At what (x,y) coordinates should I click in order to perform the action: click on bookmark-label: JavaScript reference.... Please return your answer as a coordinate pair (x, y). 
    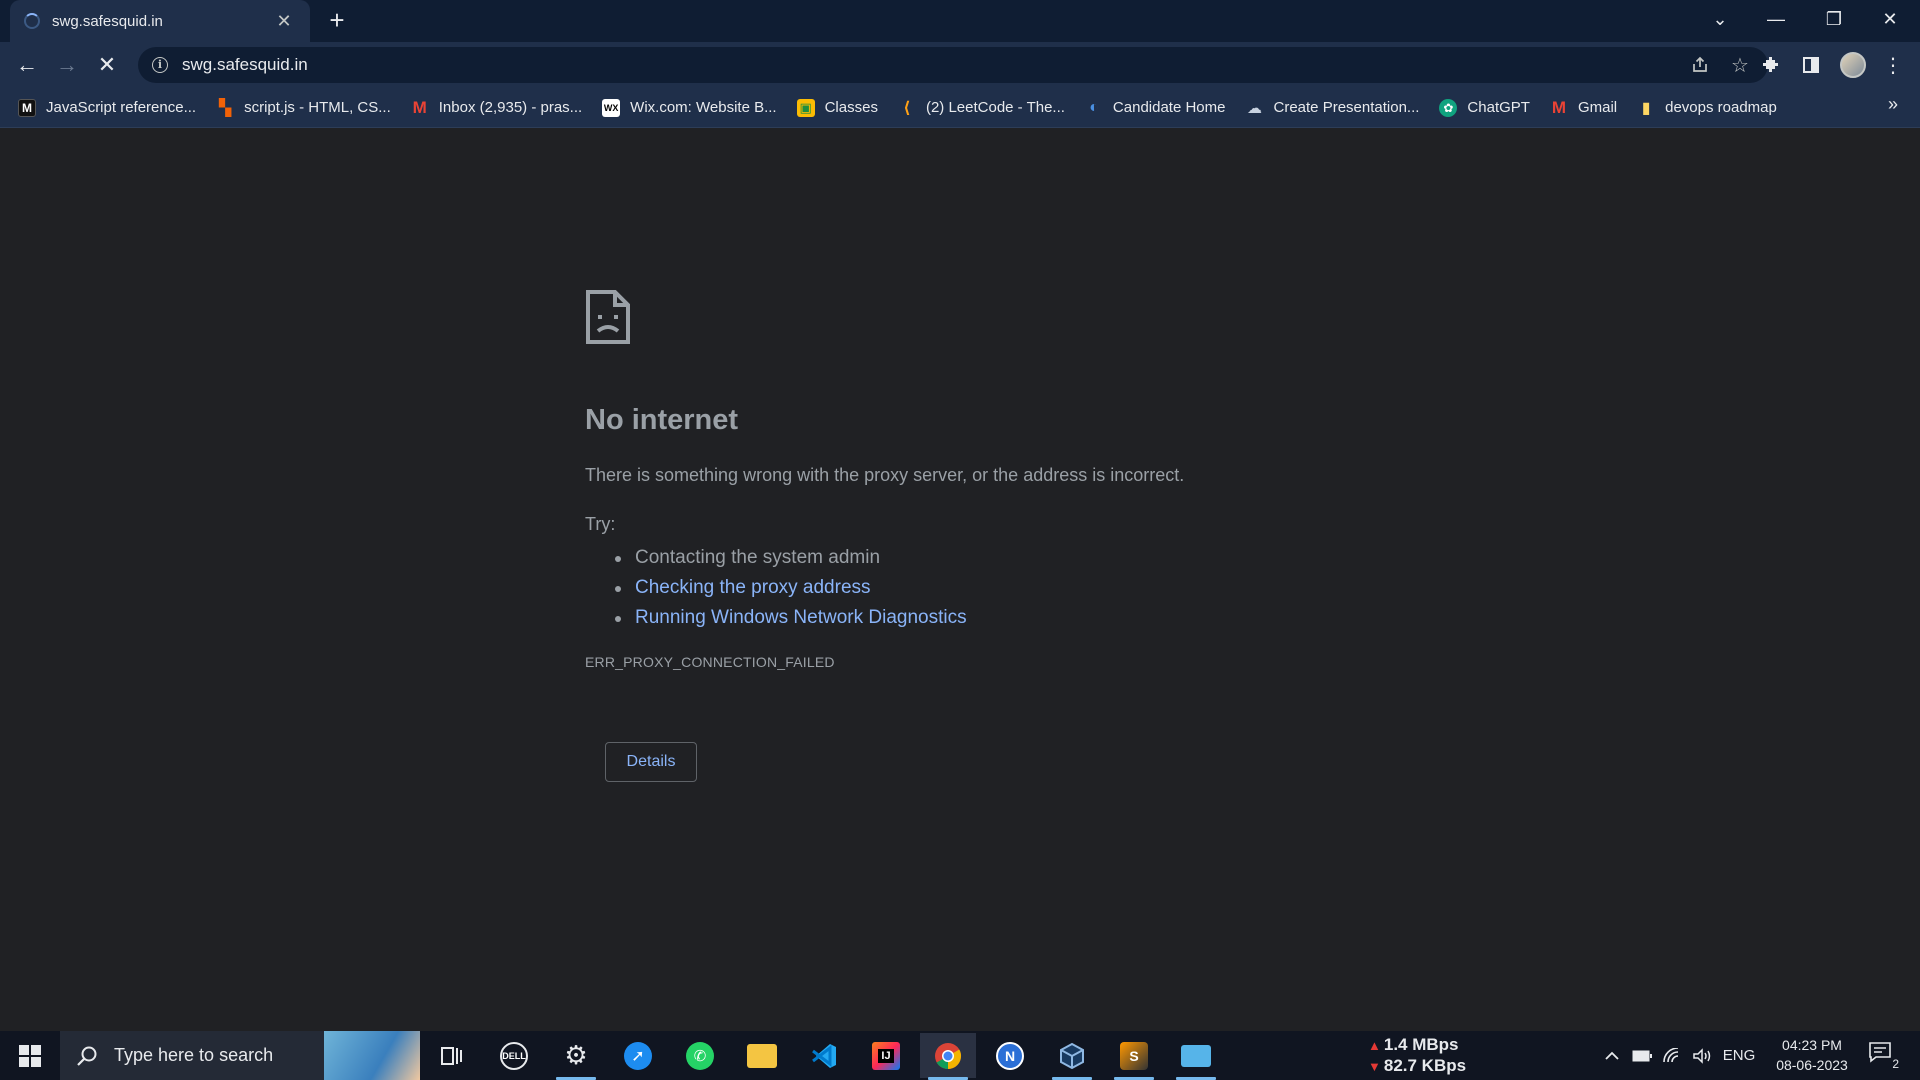
    Looking at the image, I should click on (121, 107).